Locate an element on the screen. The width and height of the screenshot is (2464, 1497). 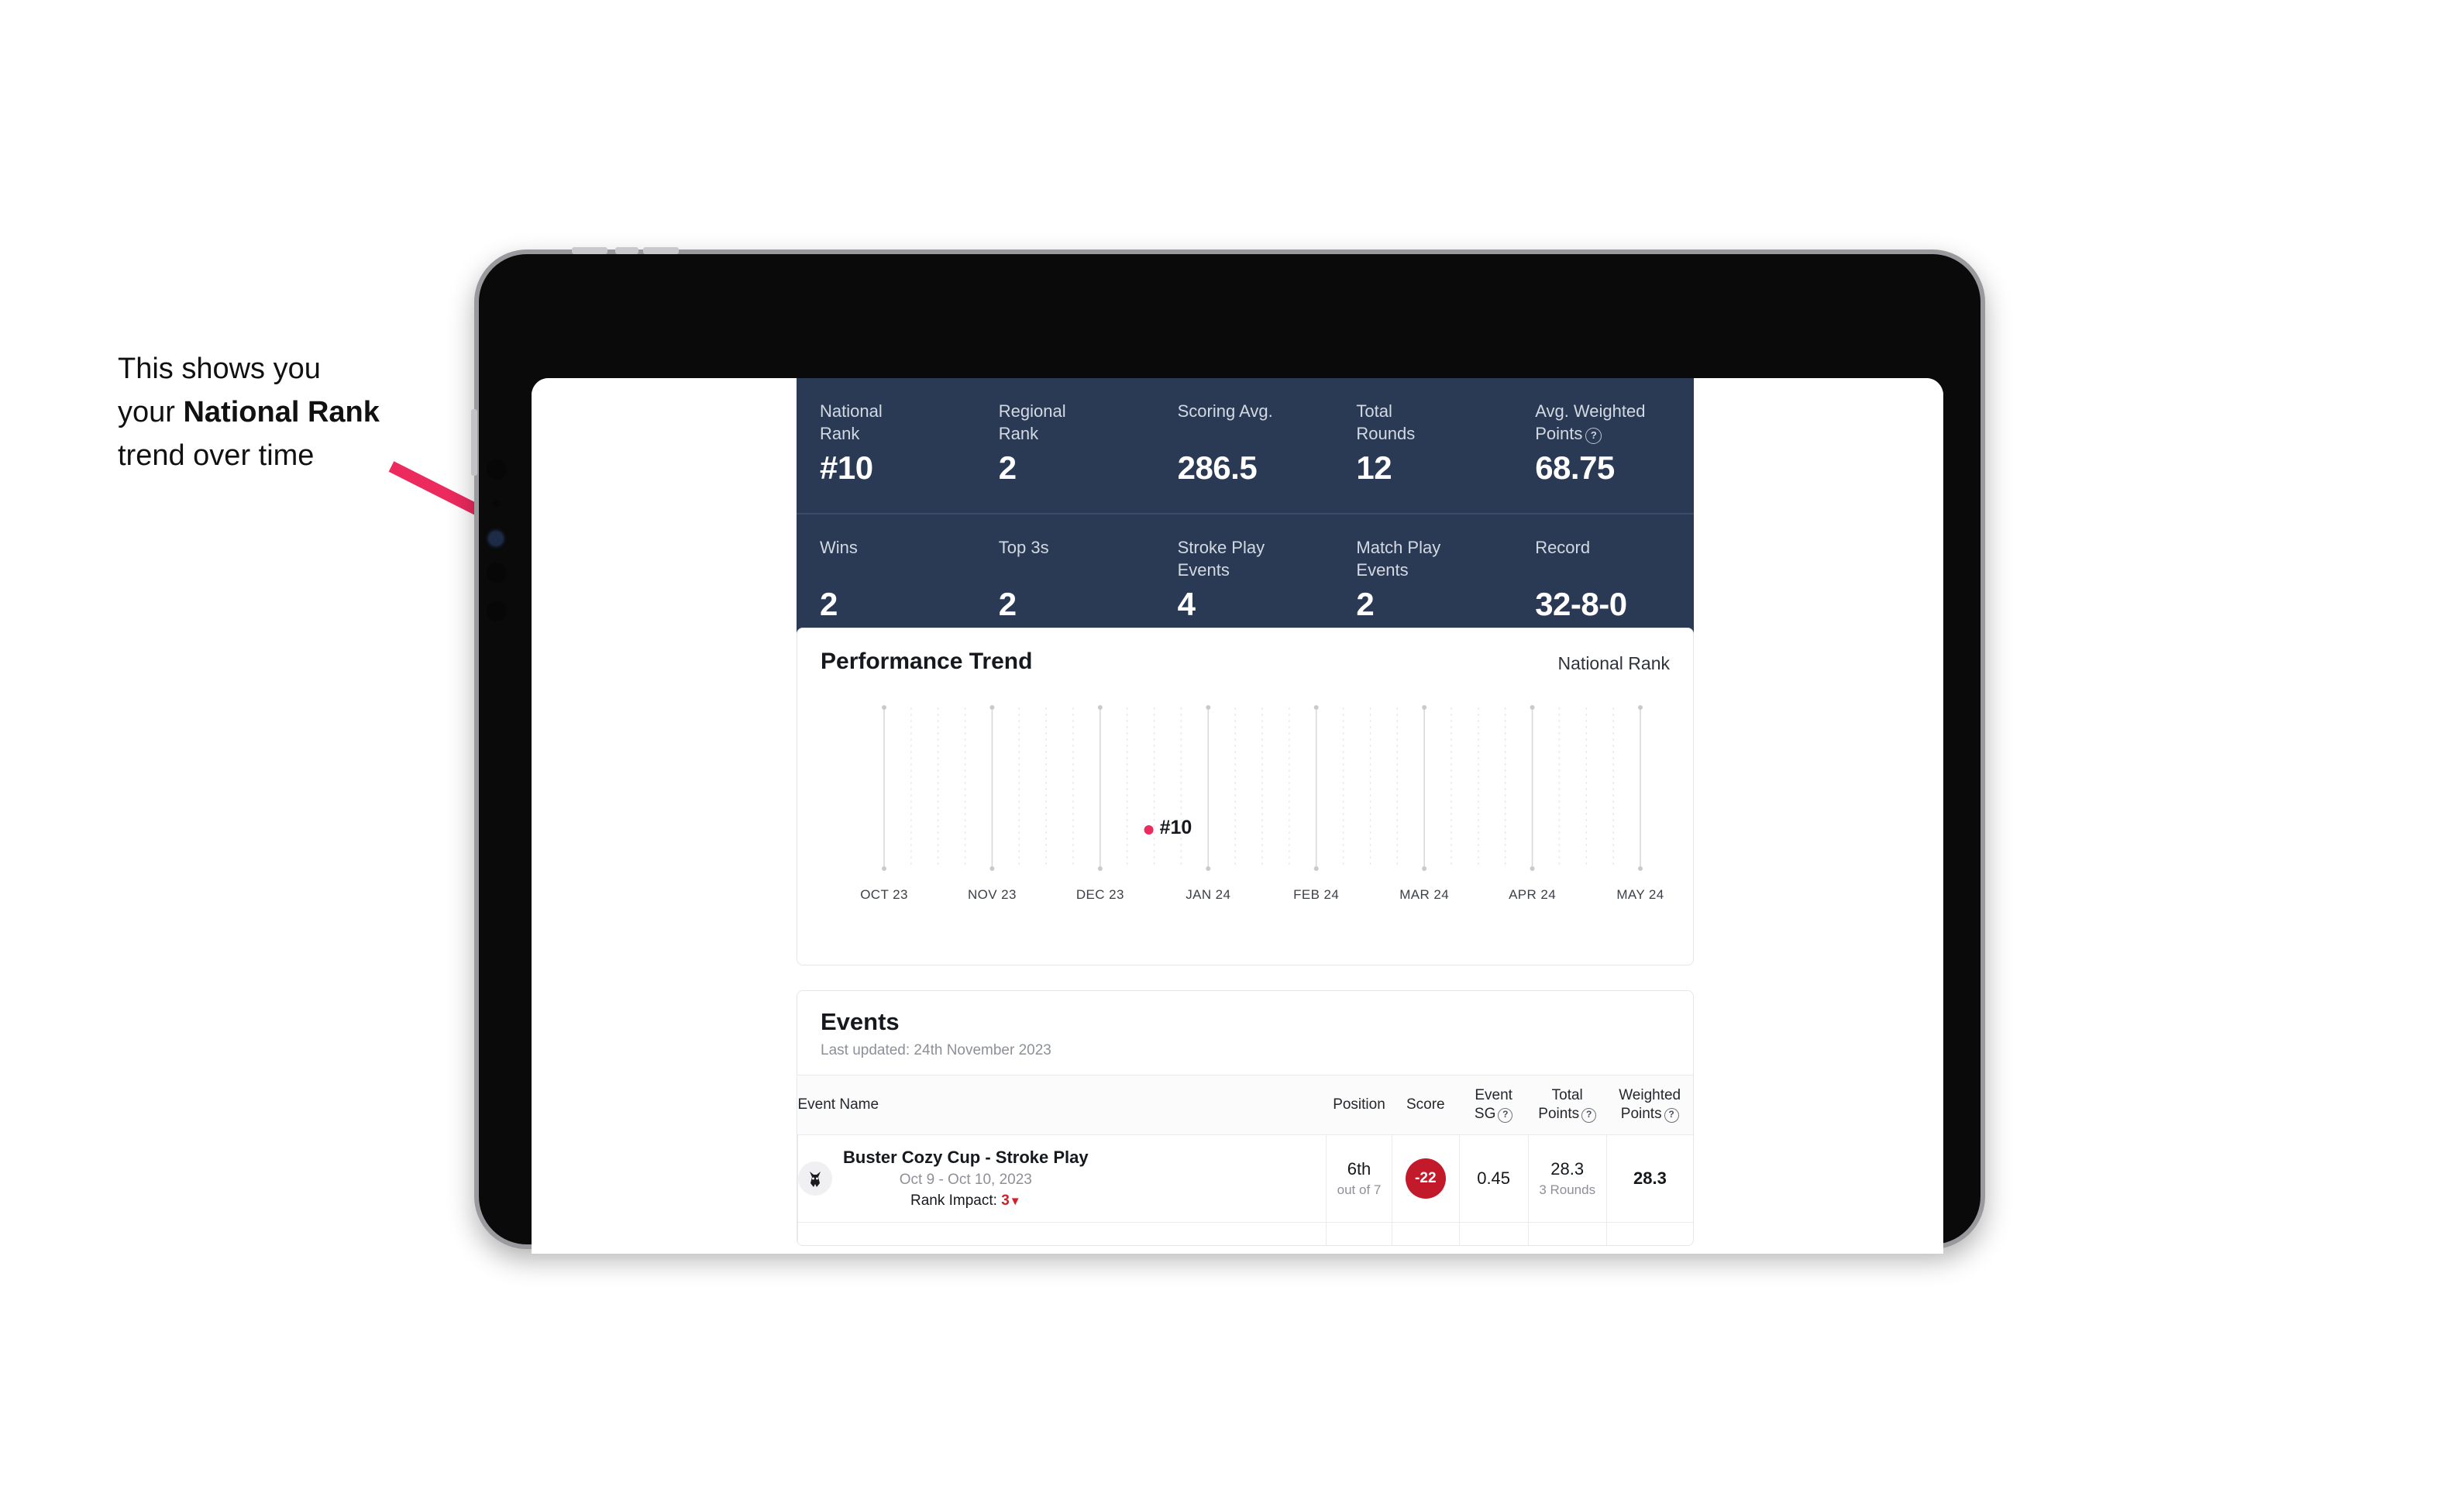
stat-label: Top 3s is located at coordinates (1023, 547).